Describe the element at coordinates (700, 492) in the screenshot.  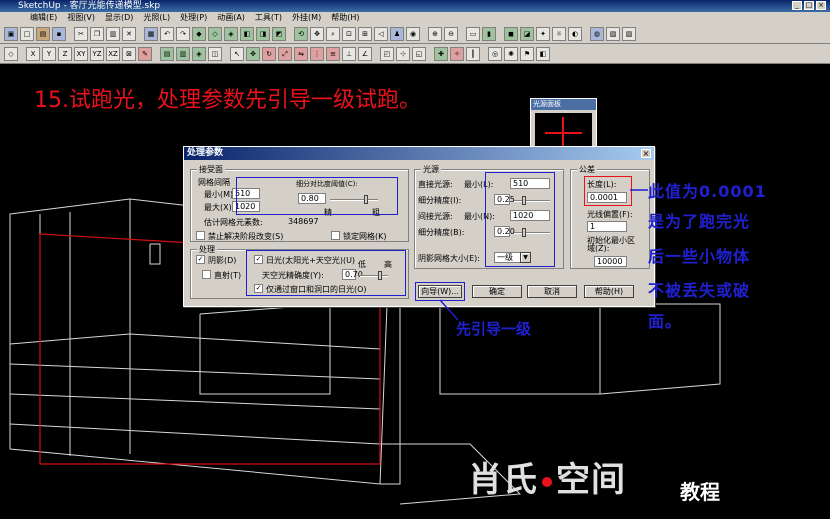
I see `logo-subtitle: 教程` at that location.